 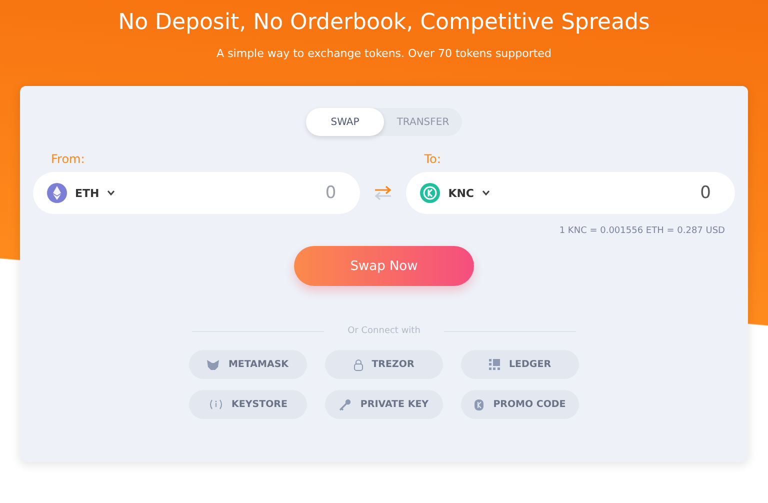 I want to click on token-selector: ETH, so click(x=81, y=193).